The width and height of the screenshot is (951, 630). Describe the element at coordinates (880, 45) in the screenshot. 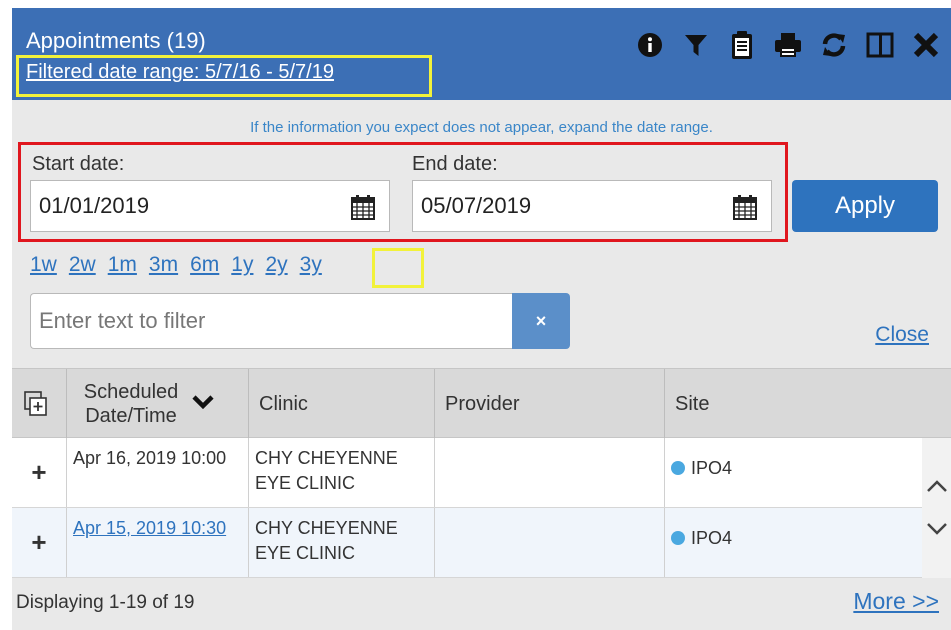

I see `columns-icon` at that location.